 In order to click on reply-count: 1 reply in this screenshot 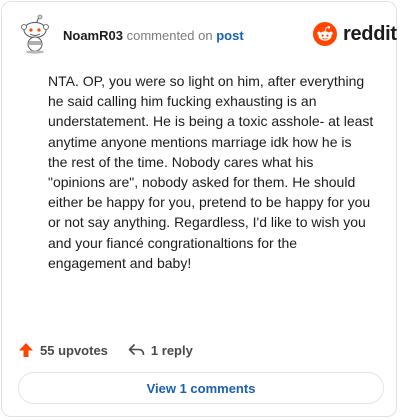, I will do `click(171, 350)`.